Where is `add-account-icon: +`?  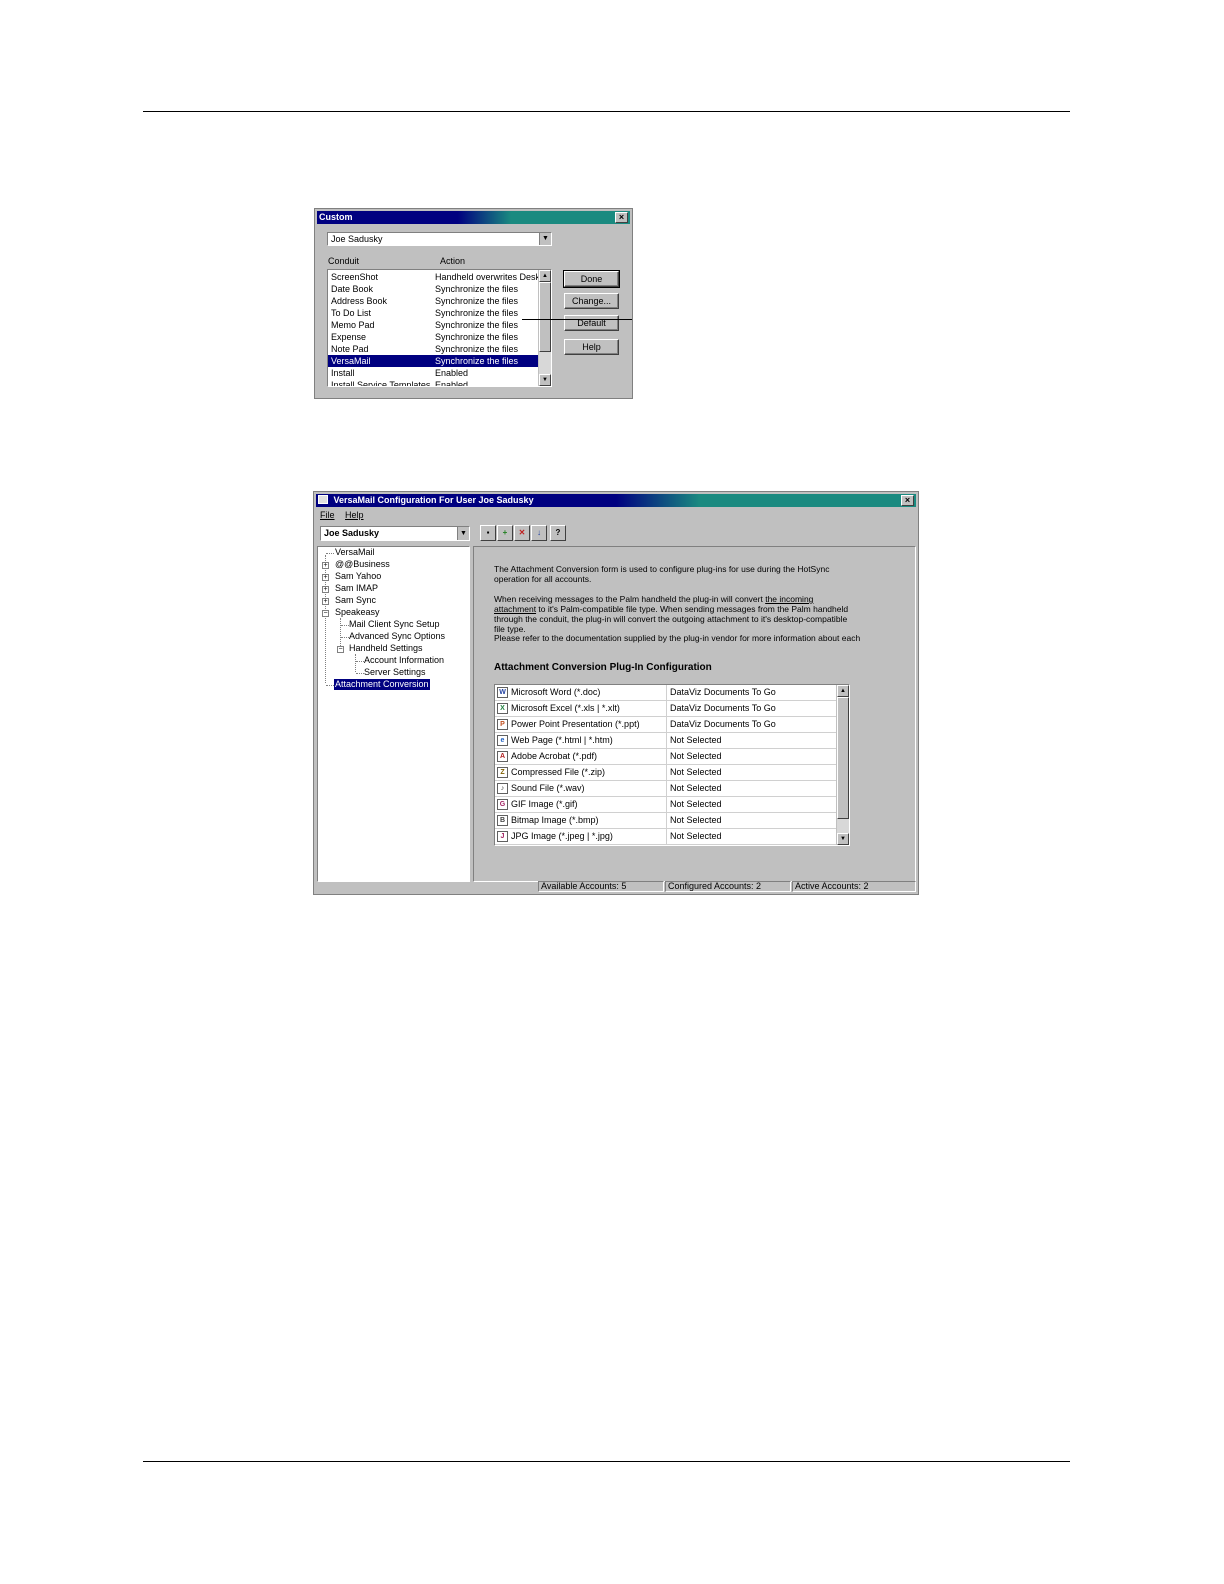
add-account-icon: + is located at coordinates (505, 533).